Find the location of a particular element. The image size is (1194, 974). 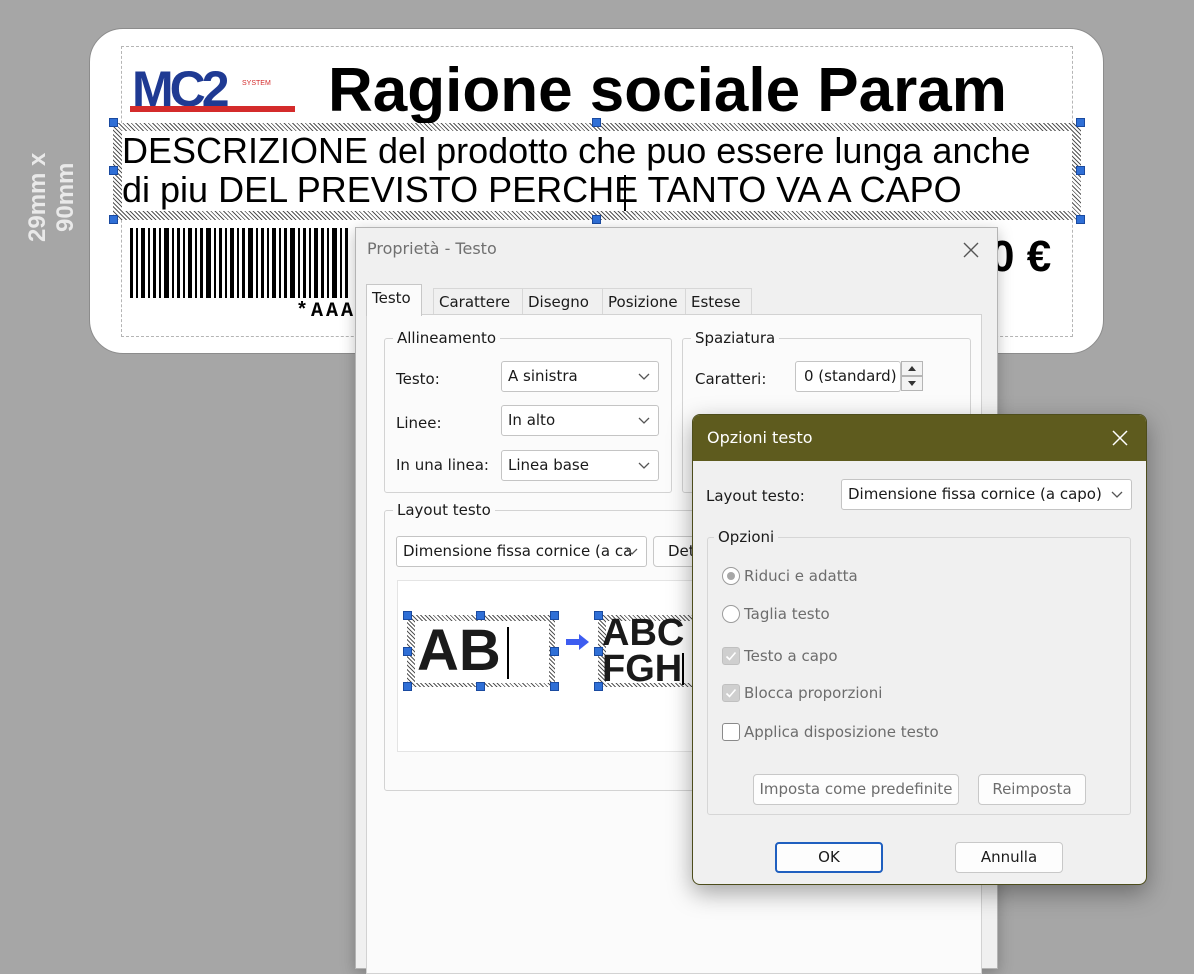

text-align-value: A sinistra is located at coordinates (543, 376).